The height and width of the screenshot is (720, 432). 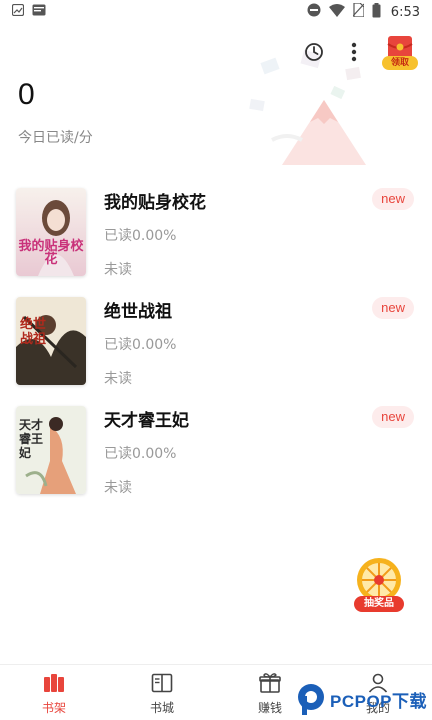 I want to click on pcpop-logo-icon, so click(x=311, y=699).